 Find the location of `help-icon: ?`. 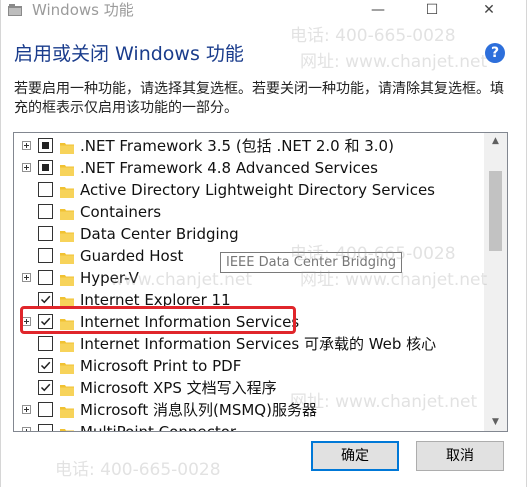

help-icon: ? is located at coordinates (495, 53).